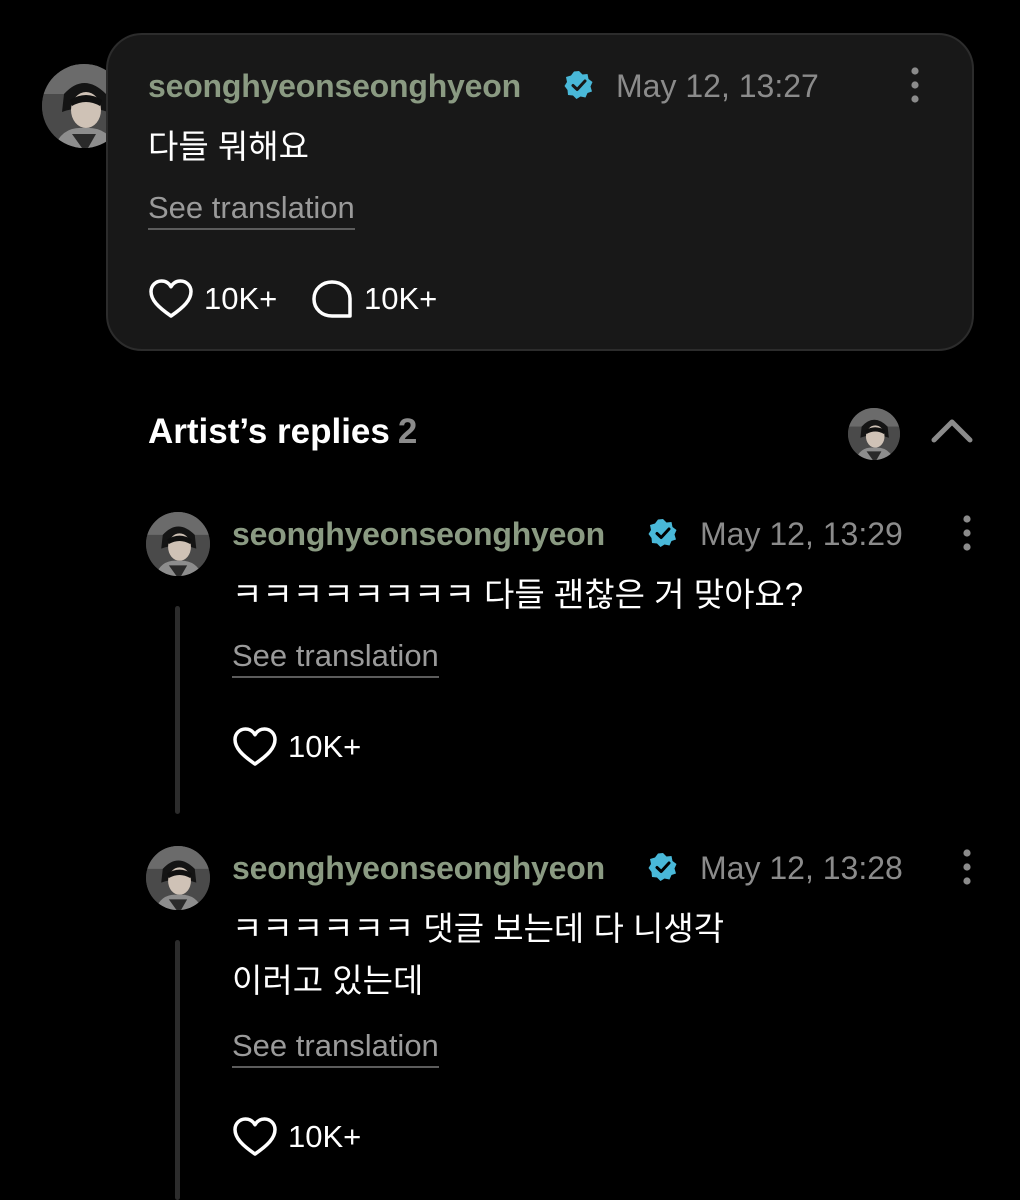 Image resolution: width=1020 pixels, height=1200 pixels. I want to click on reply-text: ㅋㅋㅋㅋㅋㅋㅋㅋ 다들 괜찮은 거 맞아요?, so click(518, 594).